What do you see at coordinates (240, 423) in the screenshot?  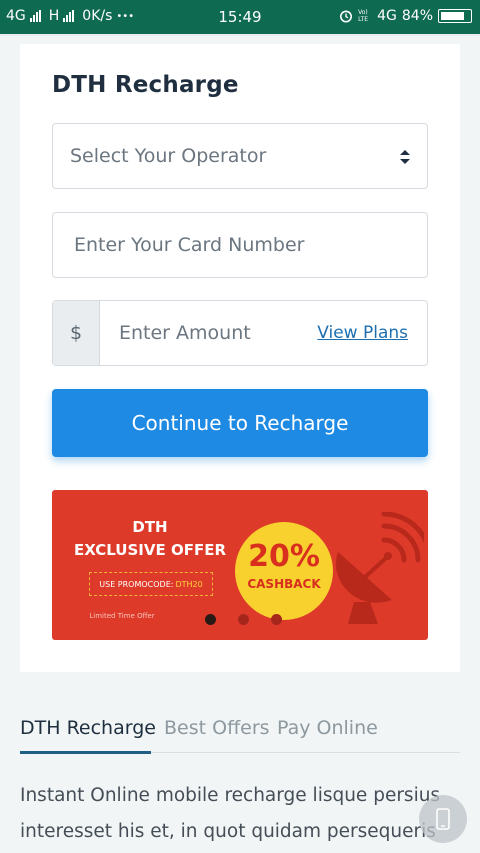 I see `continue-to-recharge-button: Continue to Recharge` at bounding box center [240, 423].